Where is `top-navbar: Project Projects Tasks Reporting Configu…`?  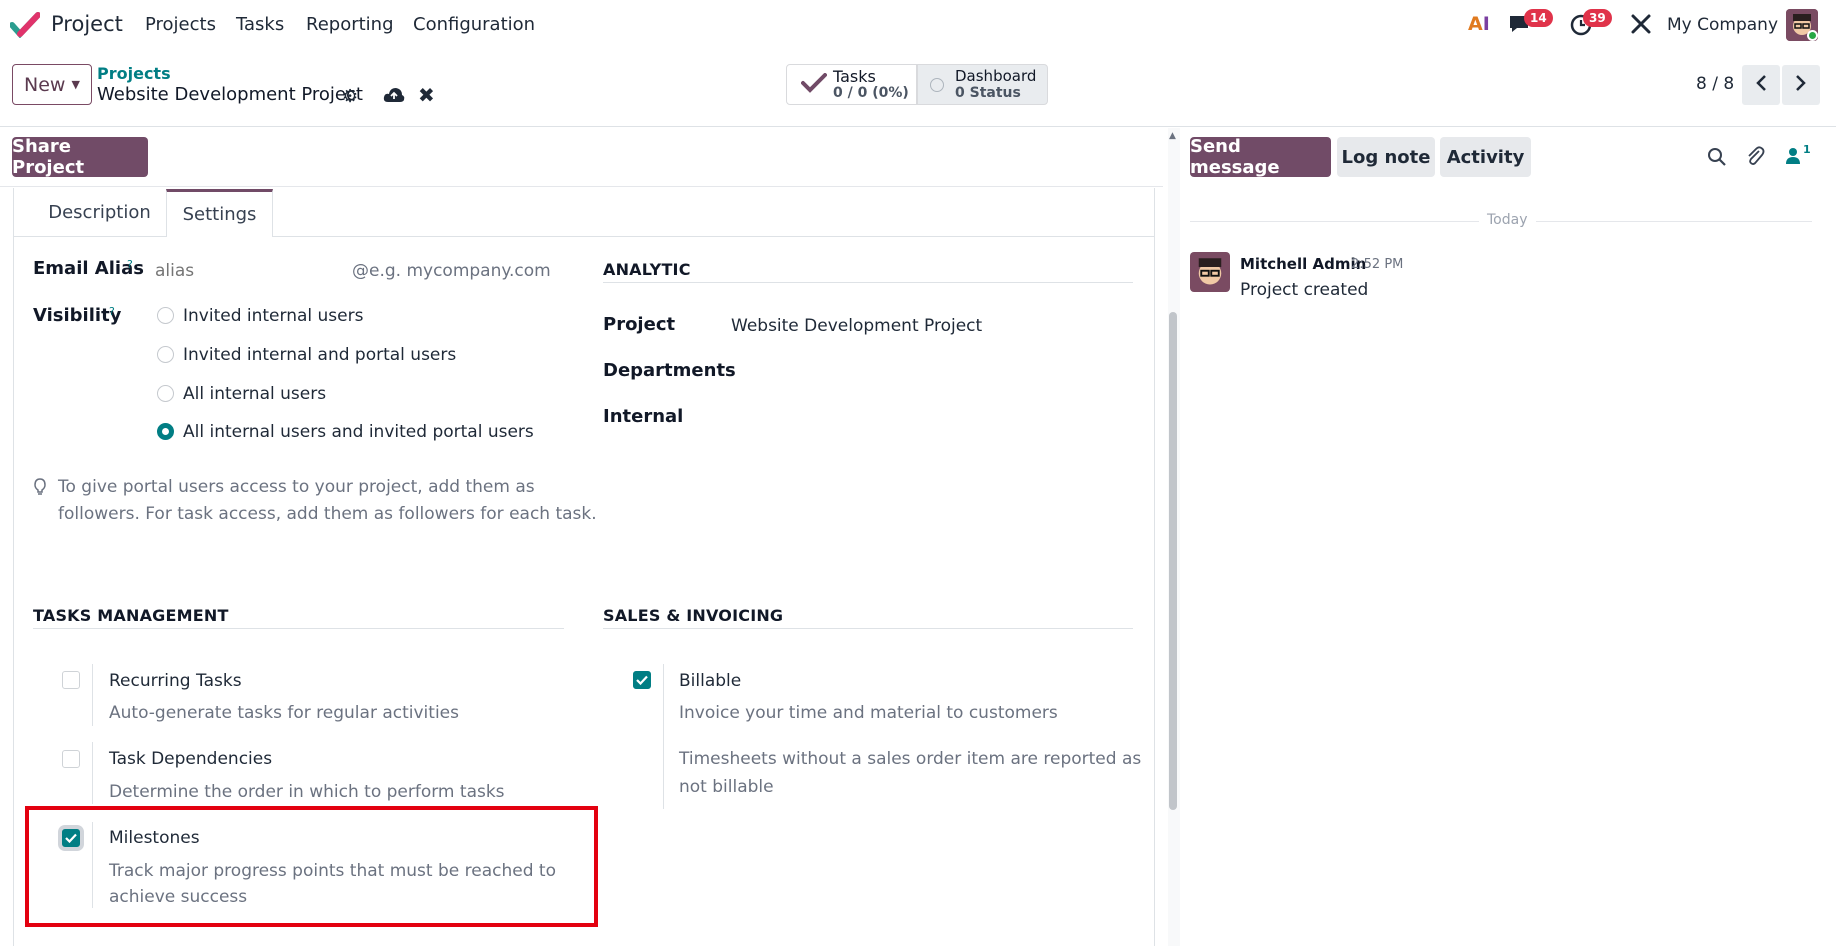 top-navbar: Project Projects Tasks Reporting Configu… is located at coordinates (918, 25).